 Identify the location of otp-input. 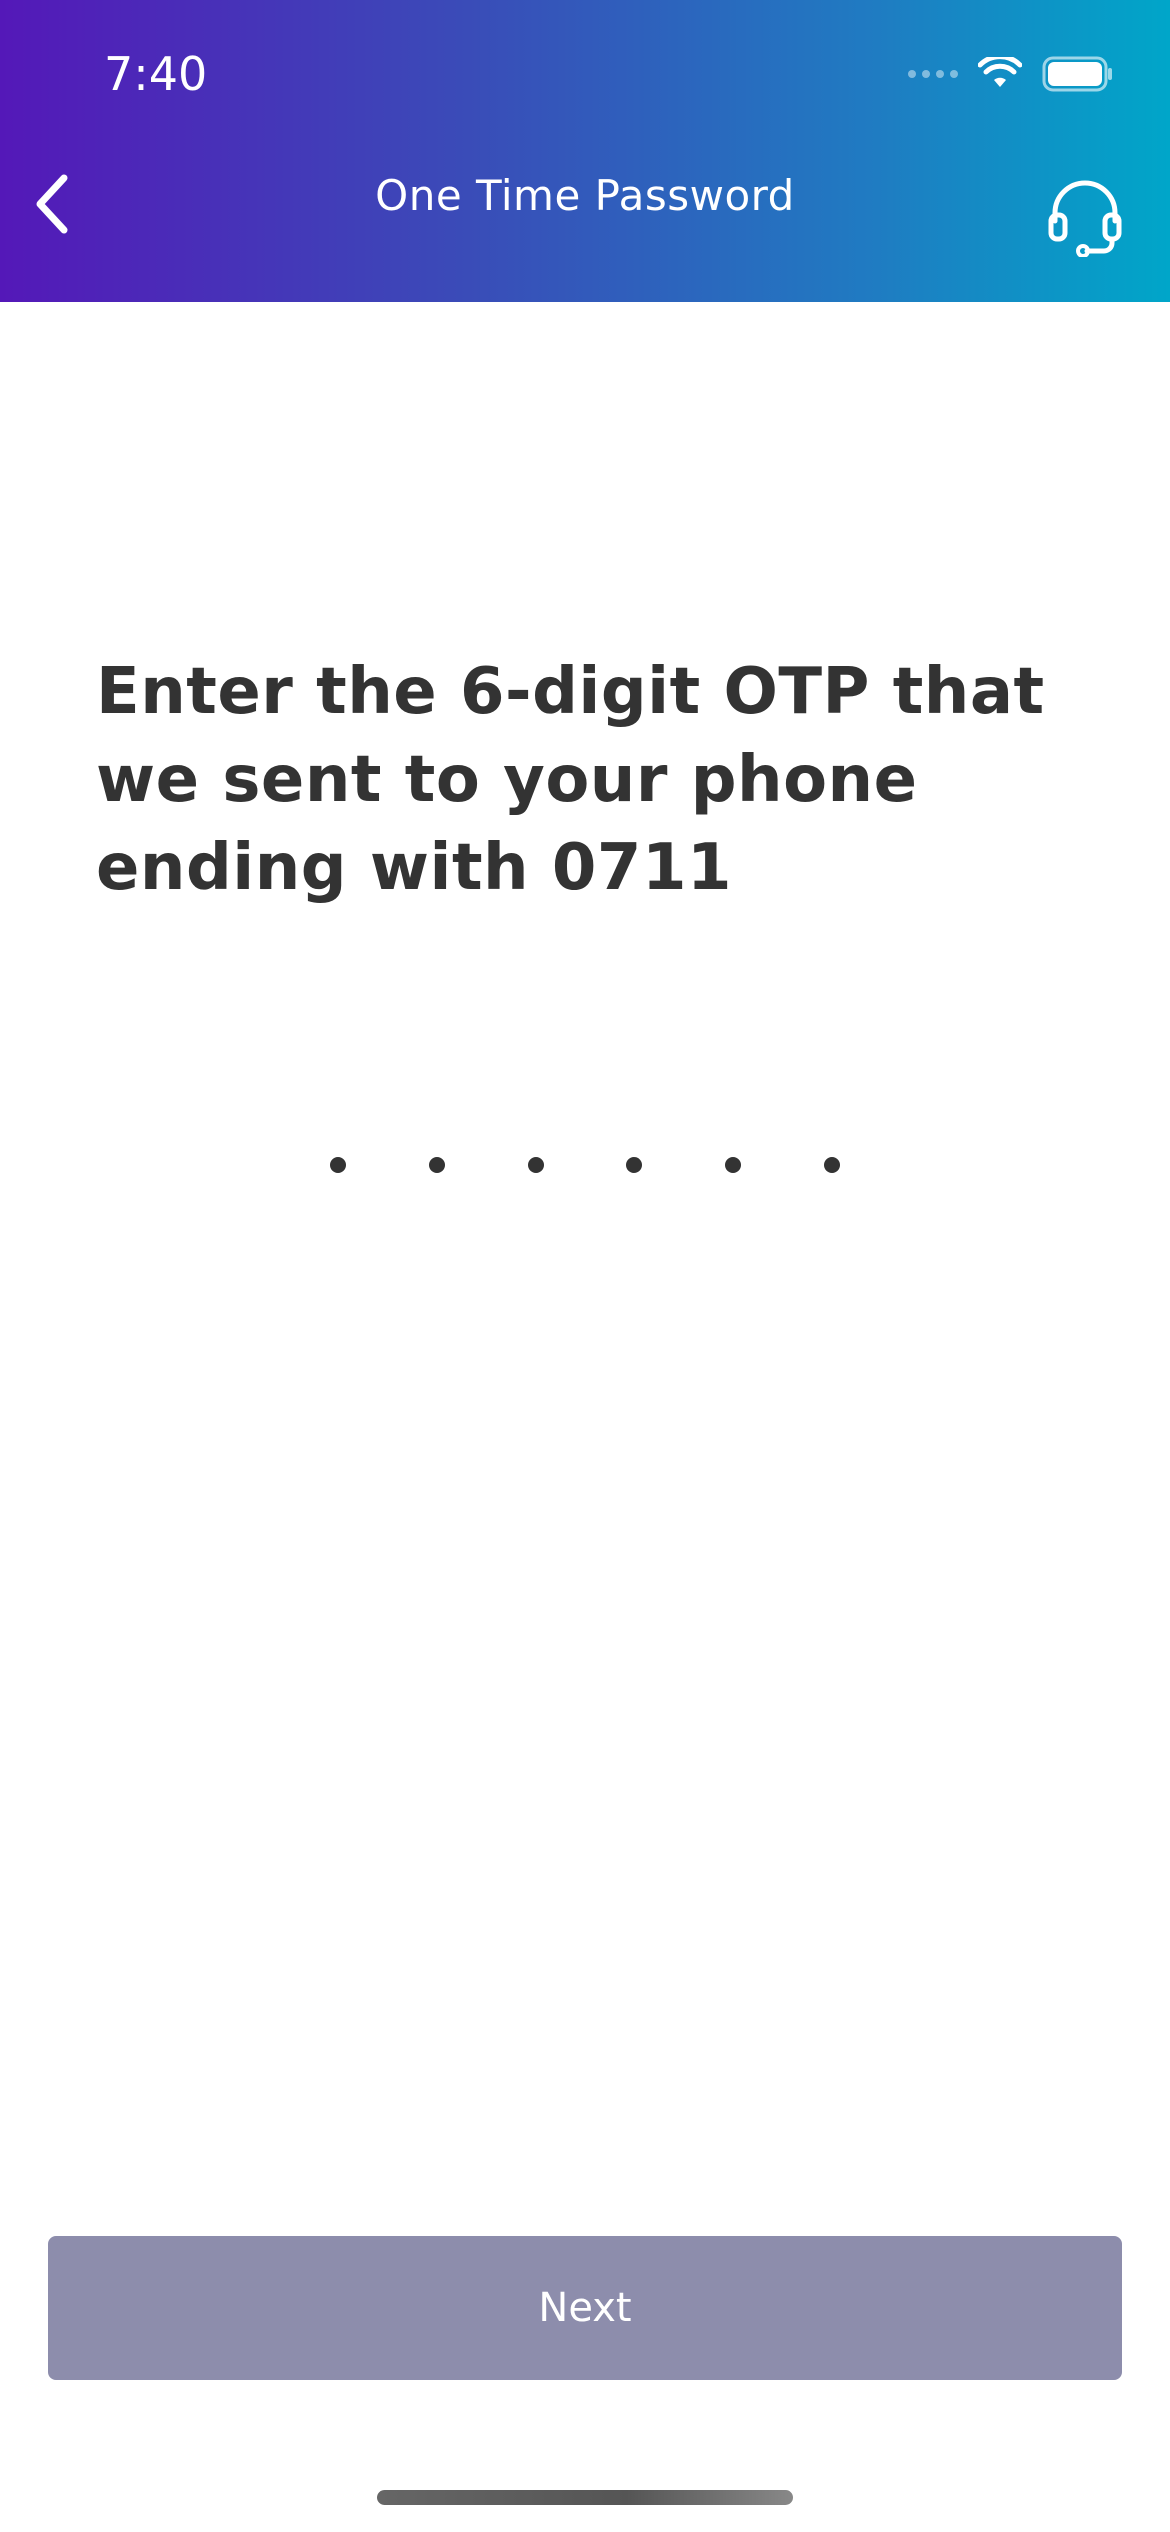
(585, 1165).